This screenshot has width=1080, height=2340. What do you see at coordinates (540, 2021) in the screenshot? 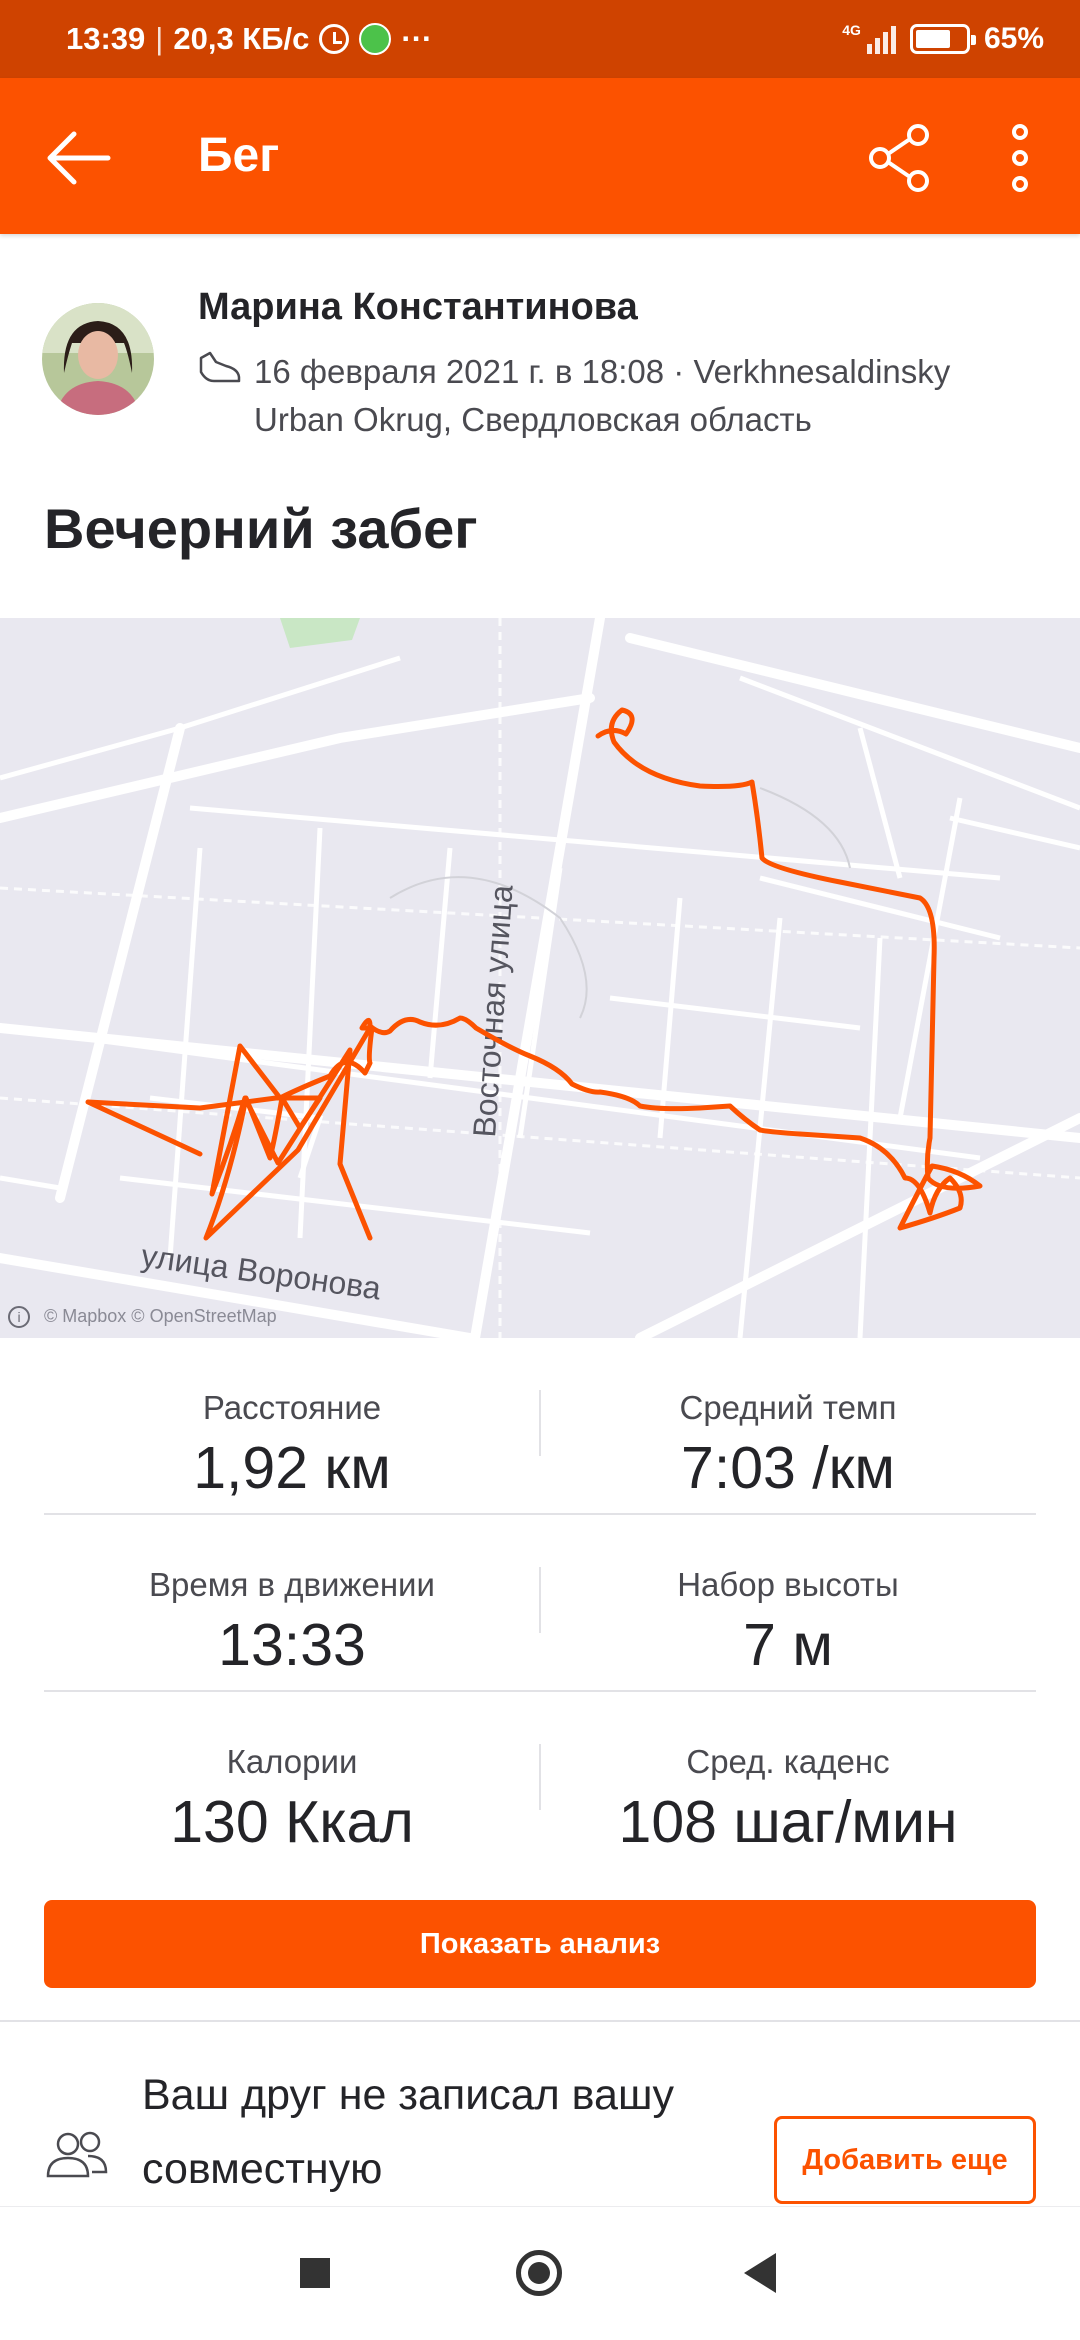
I see `section-divider` at bounding box center [540, 2021].